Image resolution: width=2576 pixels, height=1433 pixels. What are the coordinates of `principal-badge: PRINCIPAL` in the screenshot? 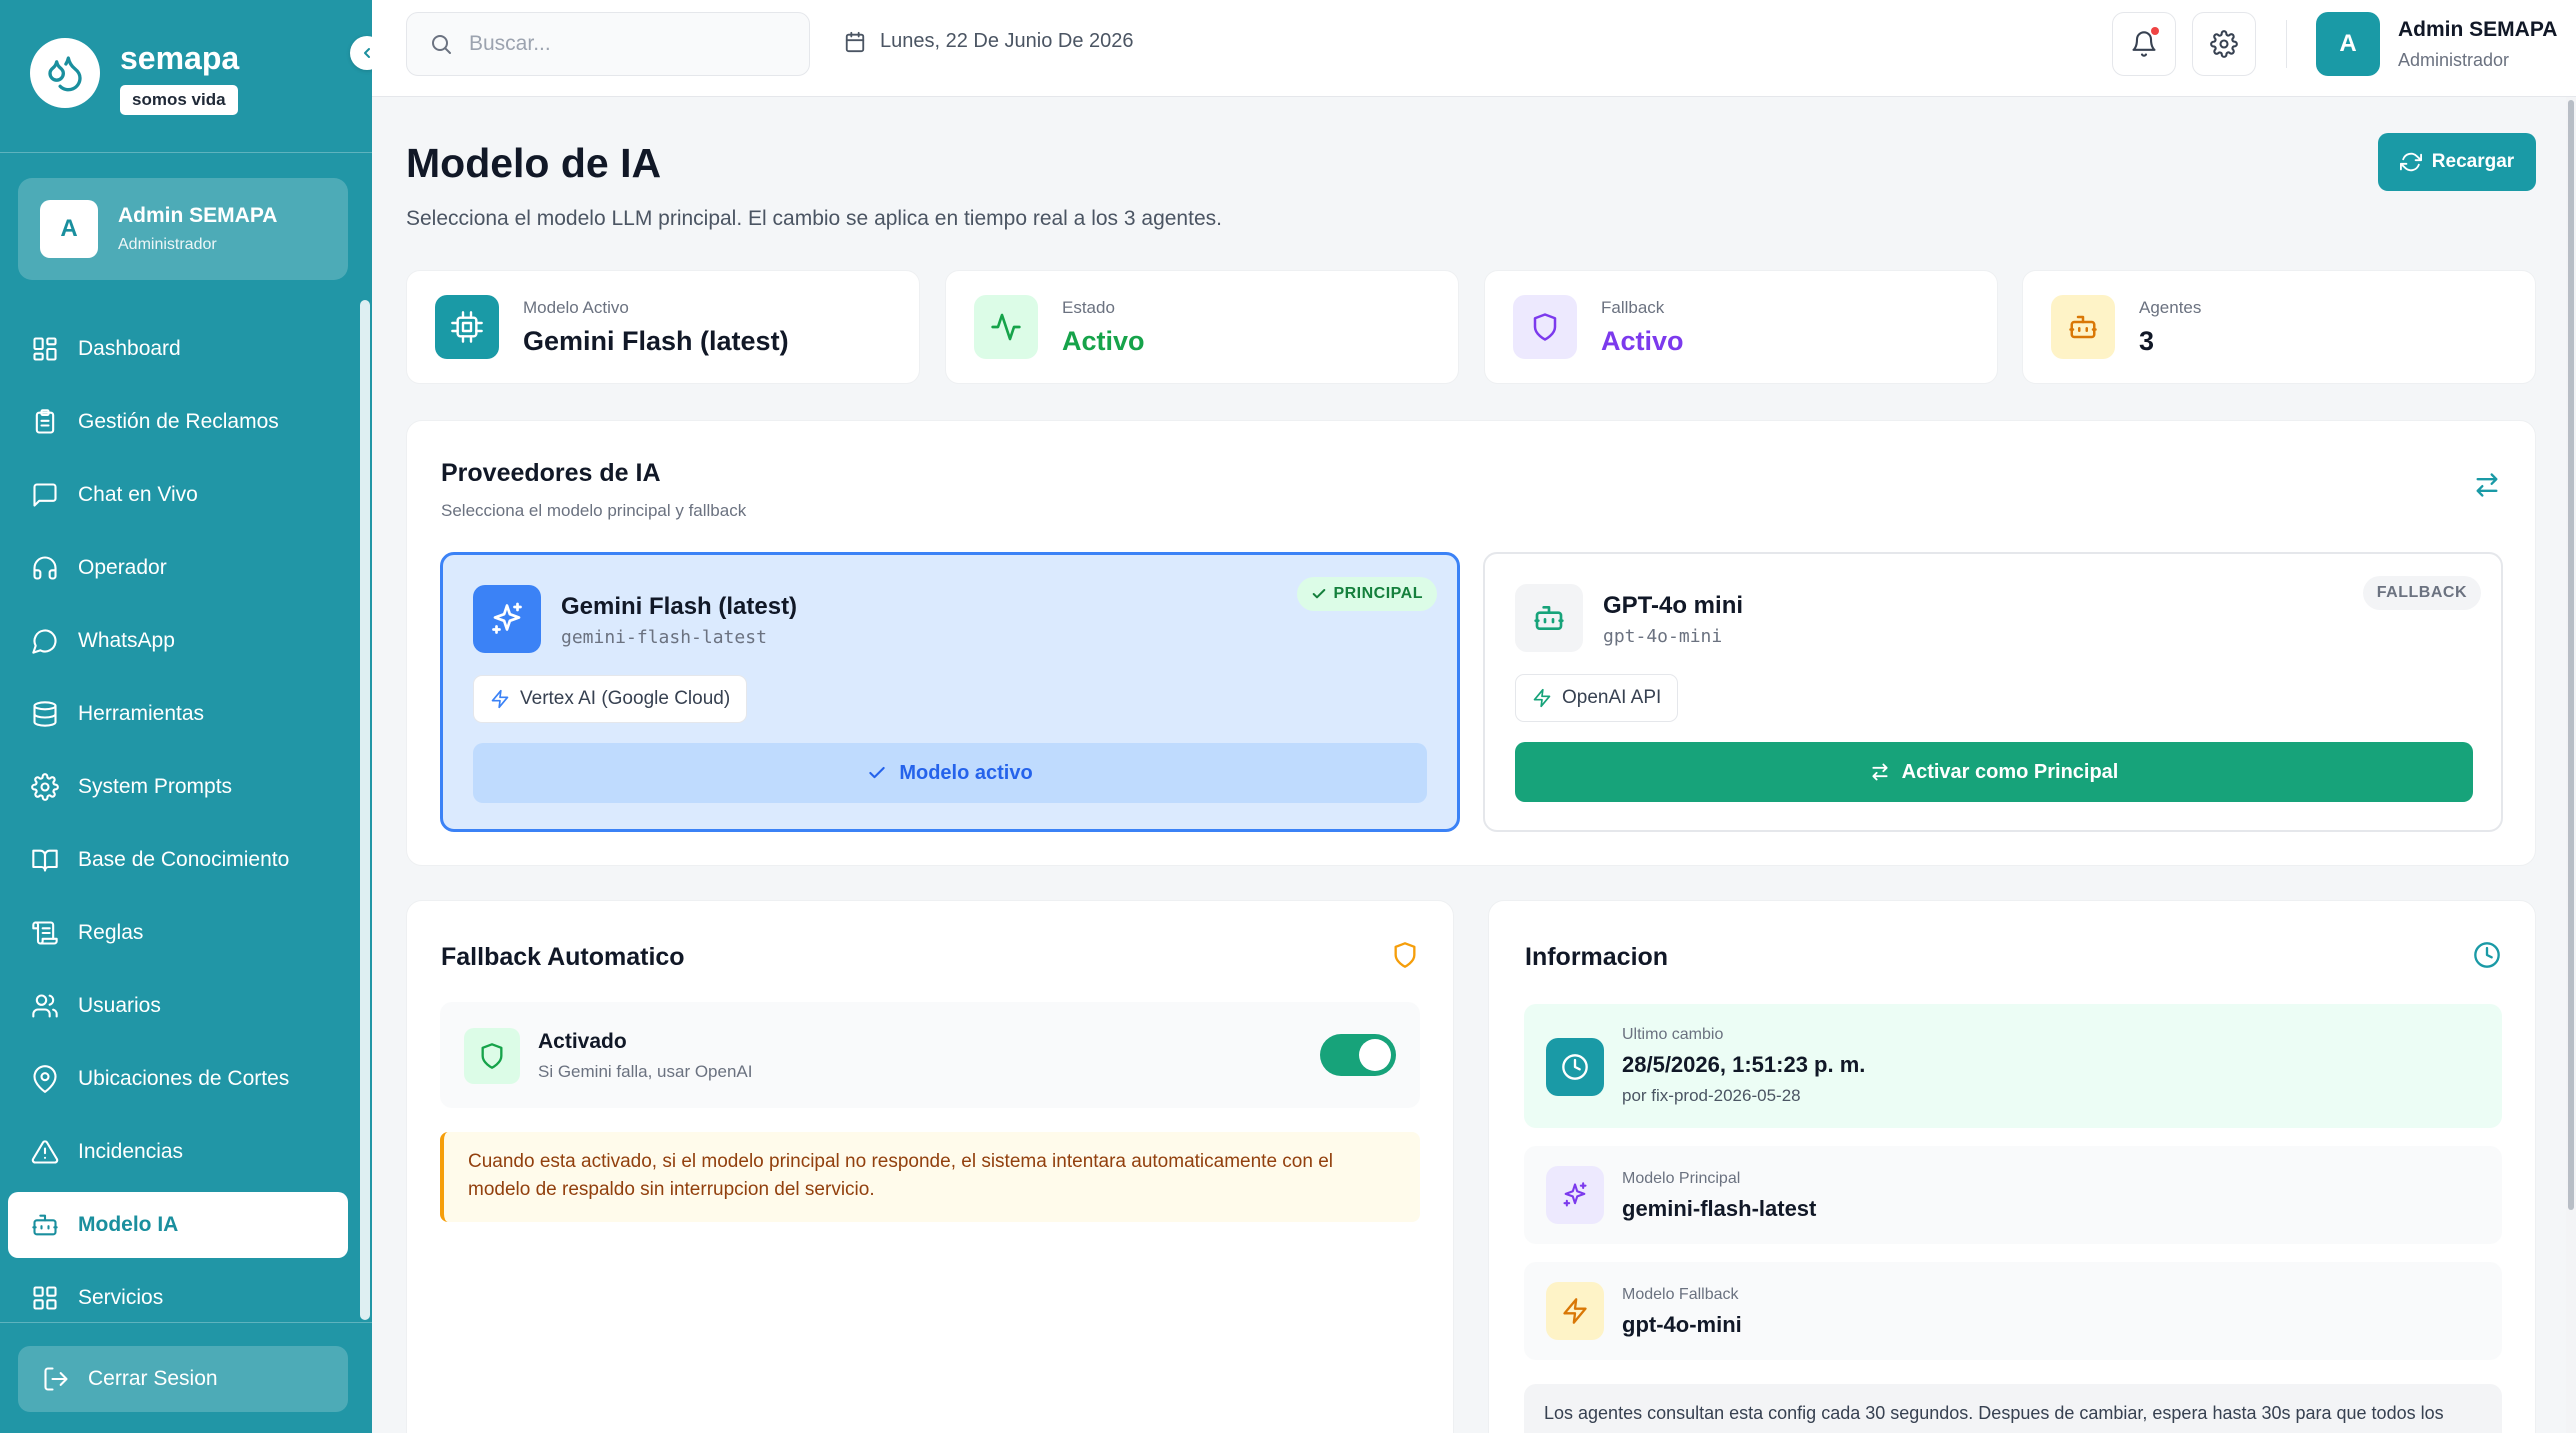 It's located at (1367, 594).